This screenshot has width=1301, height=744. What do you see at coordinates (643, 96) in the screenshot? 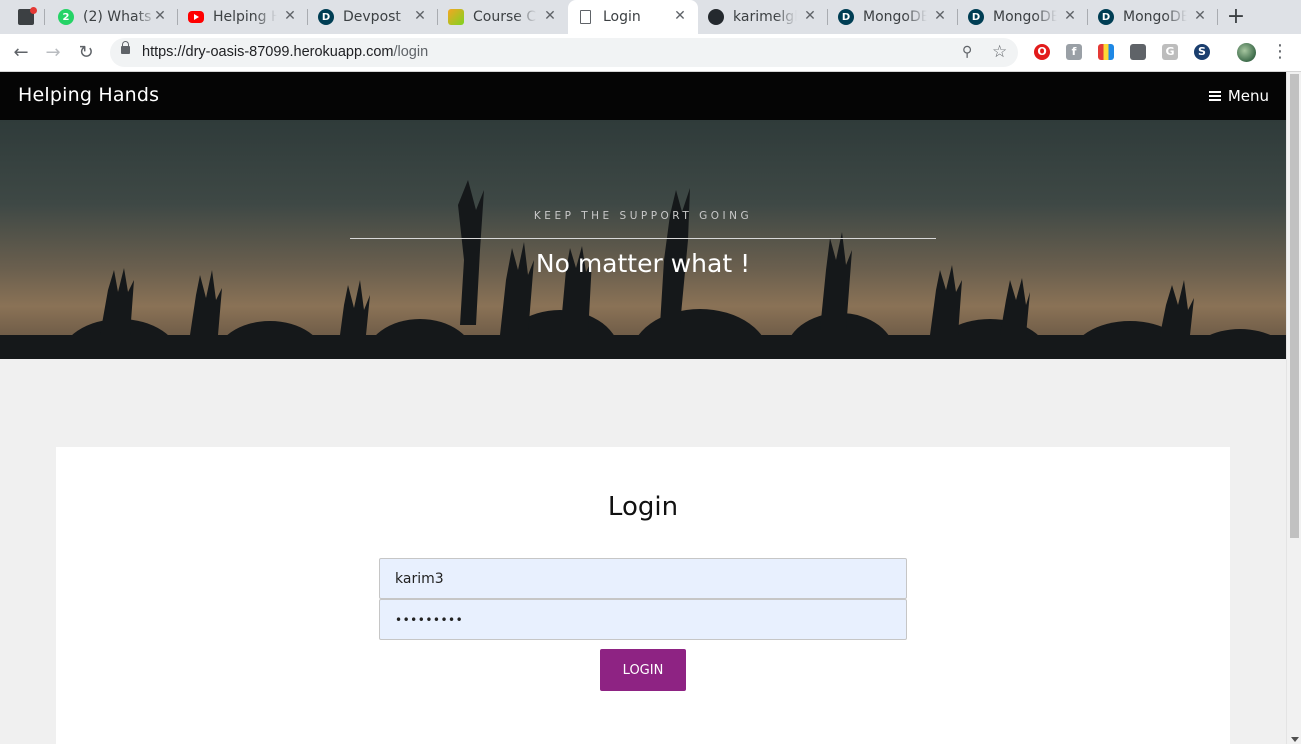
I see `site-navbar: Helping Hands Menu` at bounding box center [643, 96].